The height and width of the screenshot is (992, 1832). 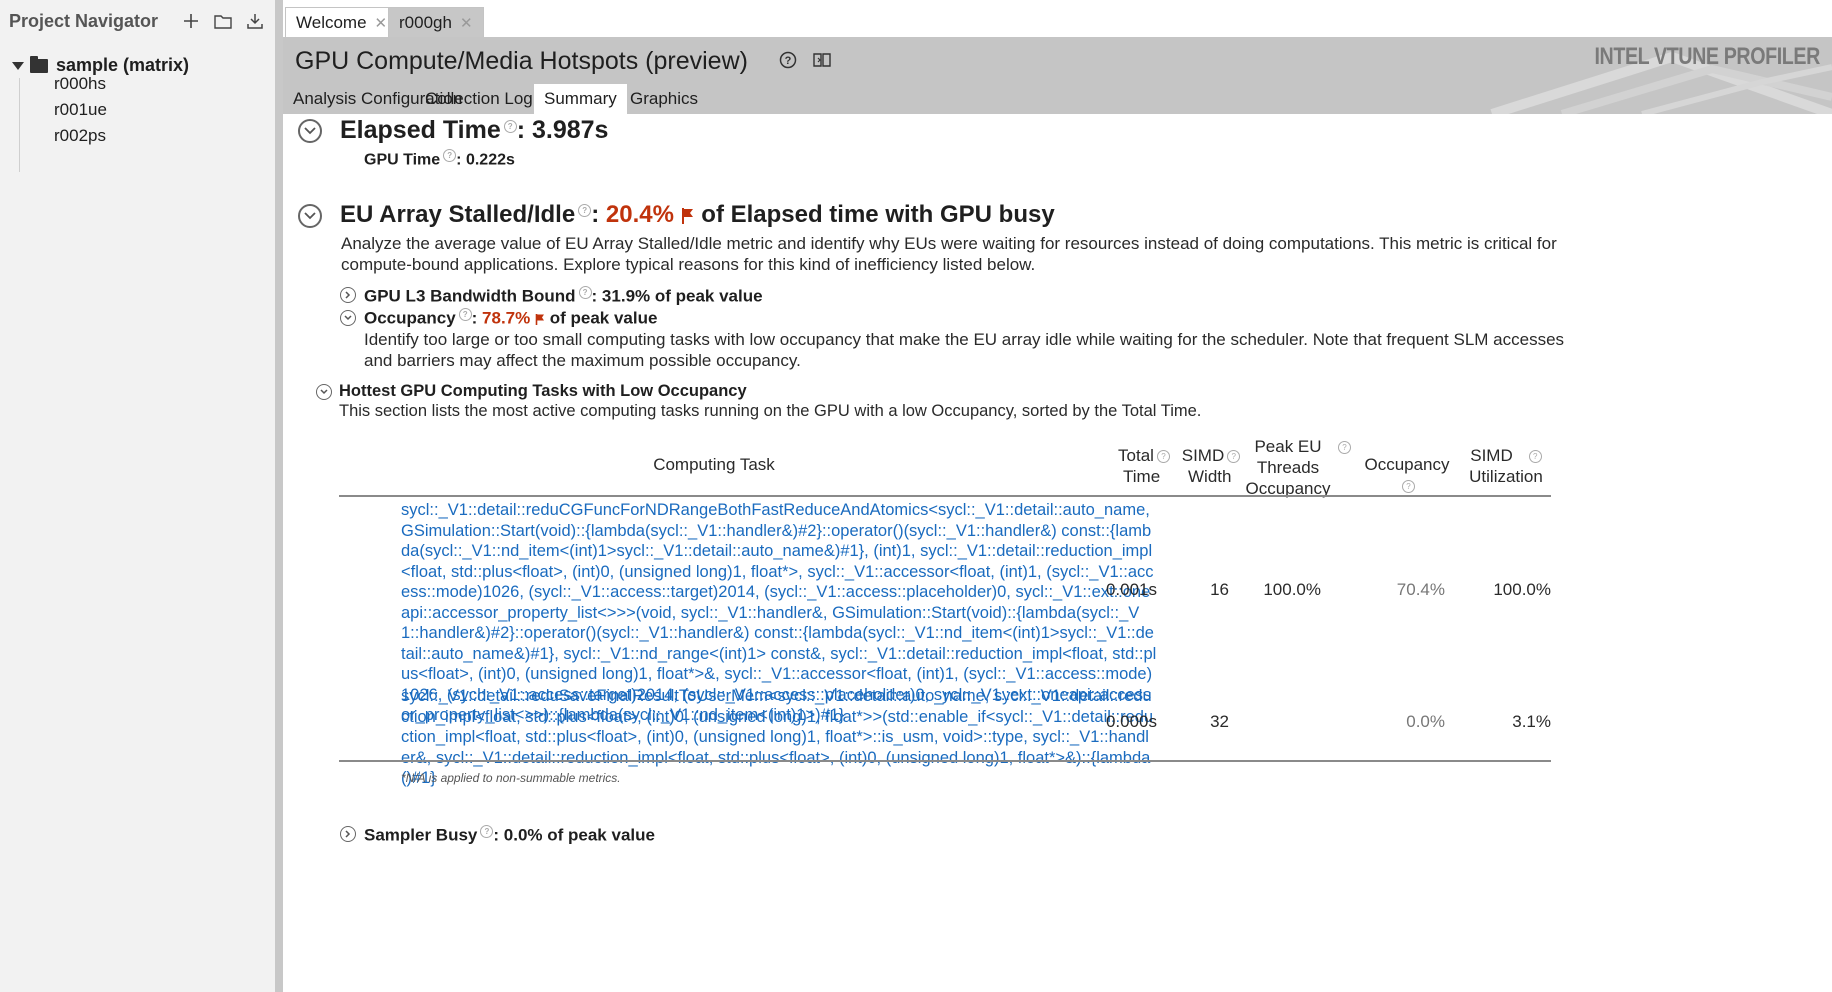 What do you see at coordinates (1136, 455) in the screenshot?
I see `column-header-line: Total` at bounding box center [1136, 455].